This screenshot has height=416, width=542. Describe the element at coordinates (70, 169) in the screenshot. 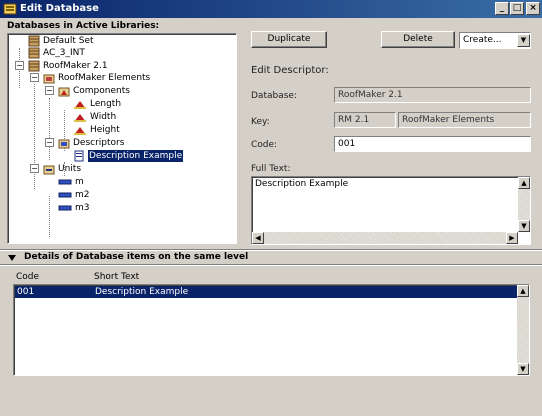

I see `tree-label: Units` at that location.